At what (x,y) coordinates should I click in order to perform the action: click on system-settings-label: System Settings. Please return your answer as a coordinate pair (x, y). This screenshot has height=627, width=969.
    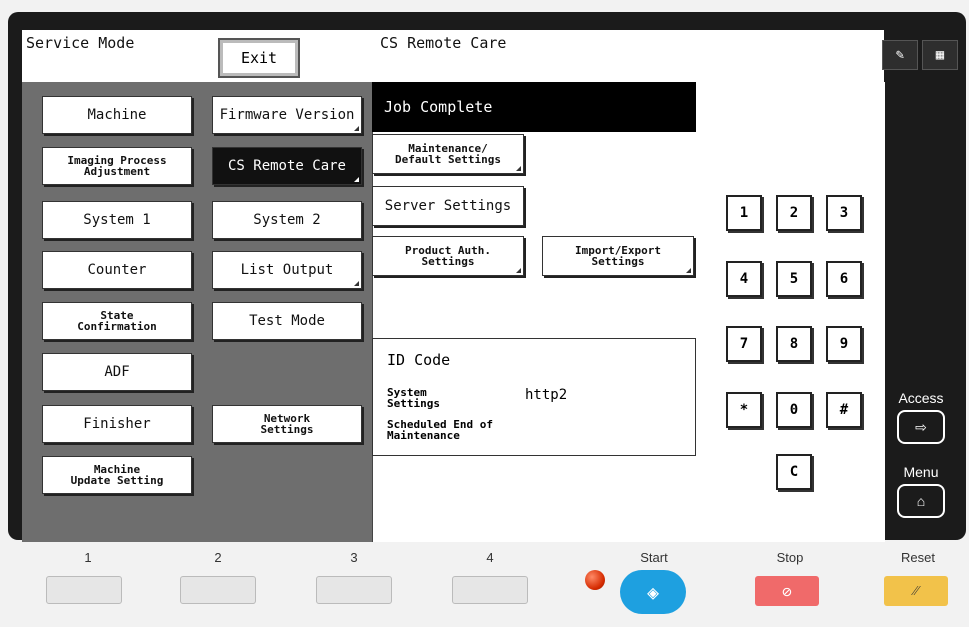
    Looking at the image, I should click on (413, 398).